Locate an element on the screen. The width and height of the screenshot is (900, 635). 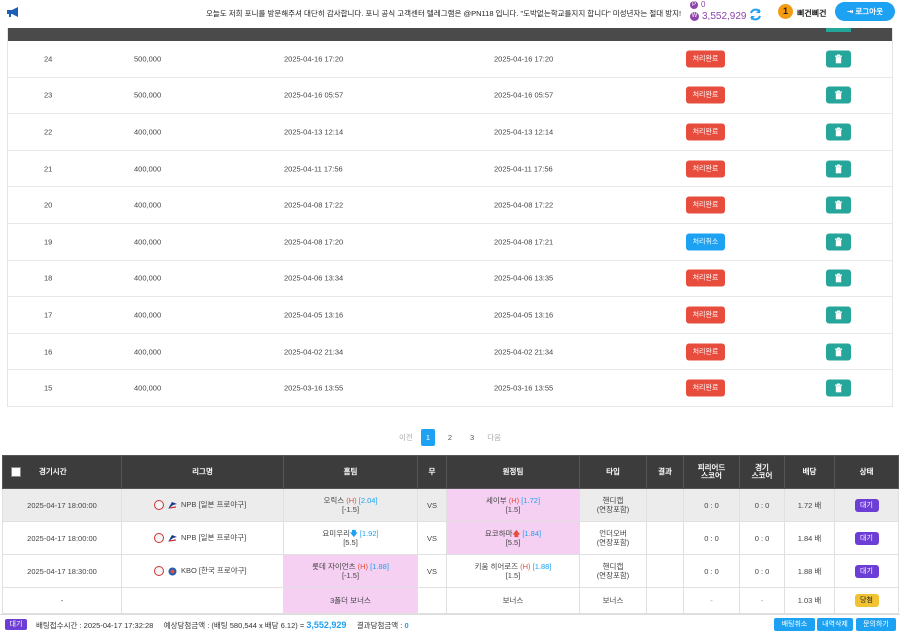
expected-label: 예상당첨금액 : (배팅 580,544 x 배당 6.12) = is located at coordinates (235, 625).